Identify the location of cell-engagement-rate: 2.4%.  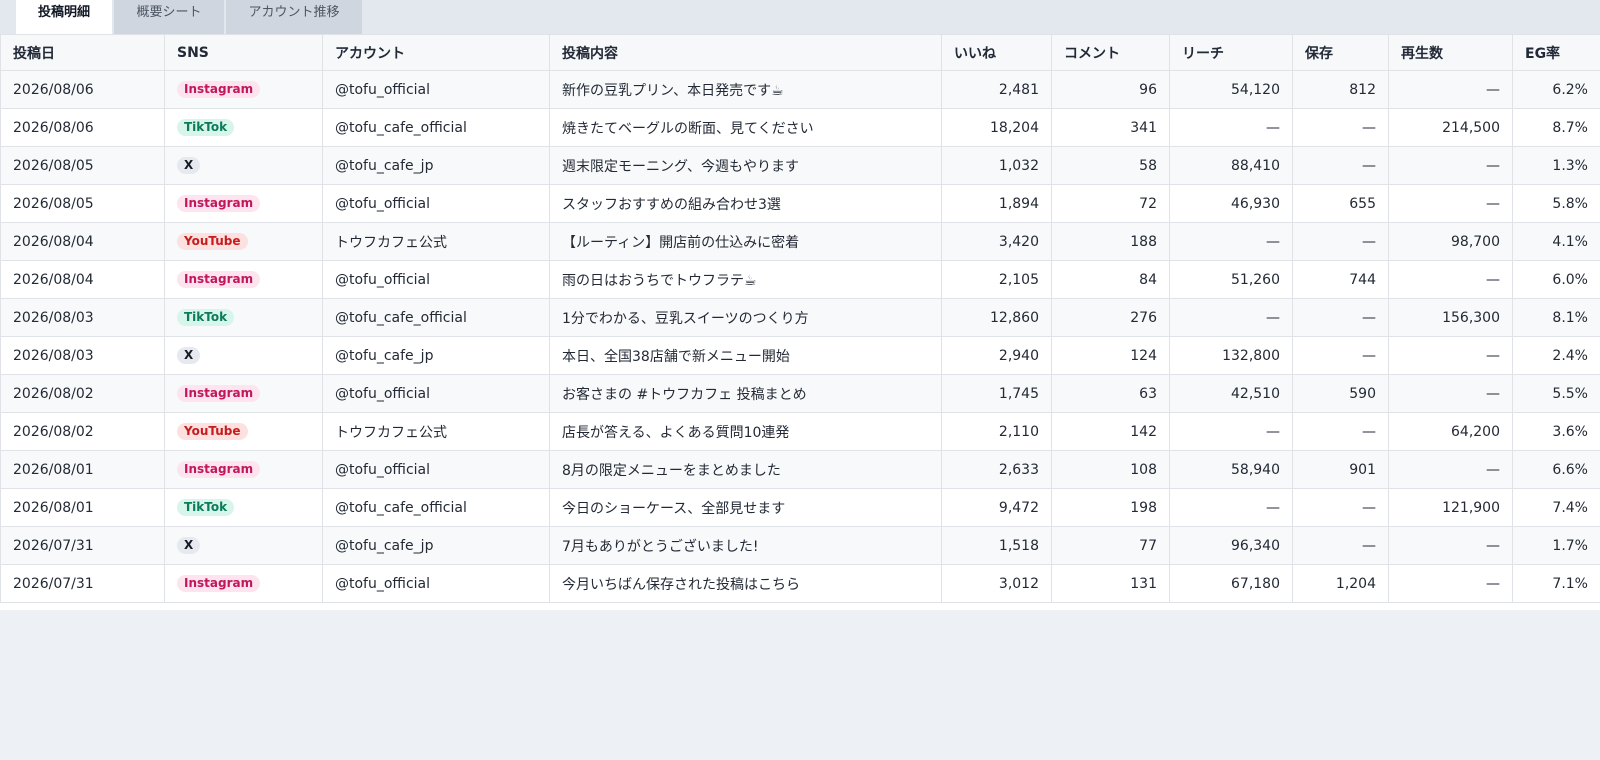
(1556, 355).